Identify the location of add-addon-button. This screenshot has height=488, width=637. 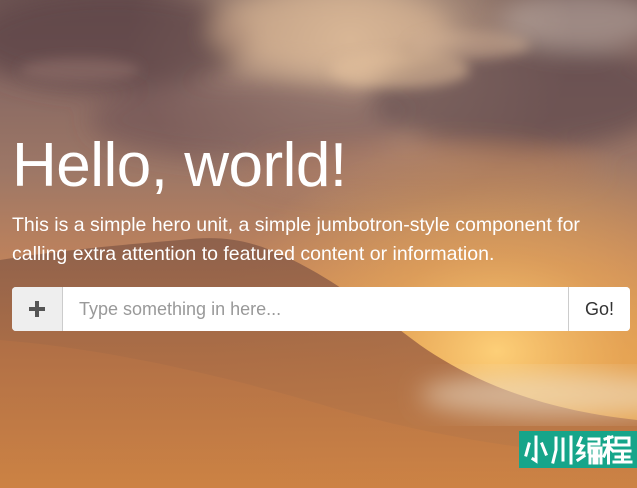
(37, 309).